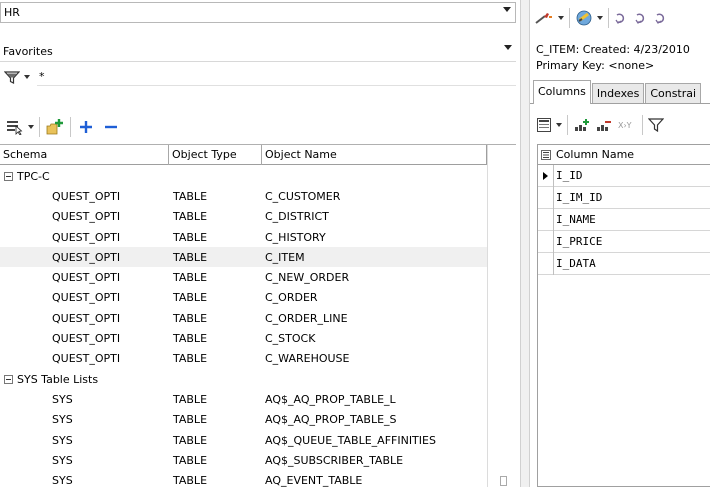 The height and width of the screenshot is (487, 710). What do you see at coordinates (243, 379) in the screenshot?
I see `group-row: SYS Table Lists` at bounding box center [243, 379].